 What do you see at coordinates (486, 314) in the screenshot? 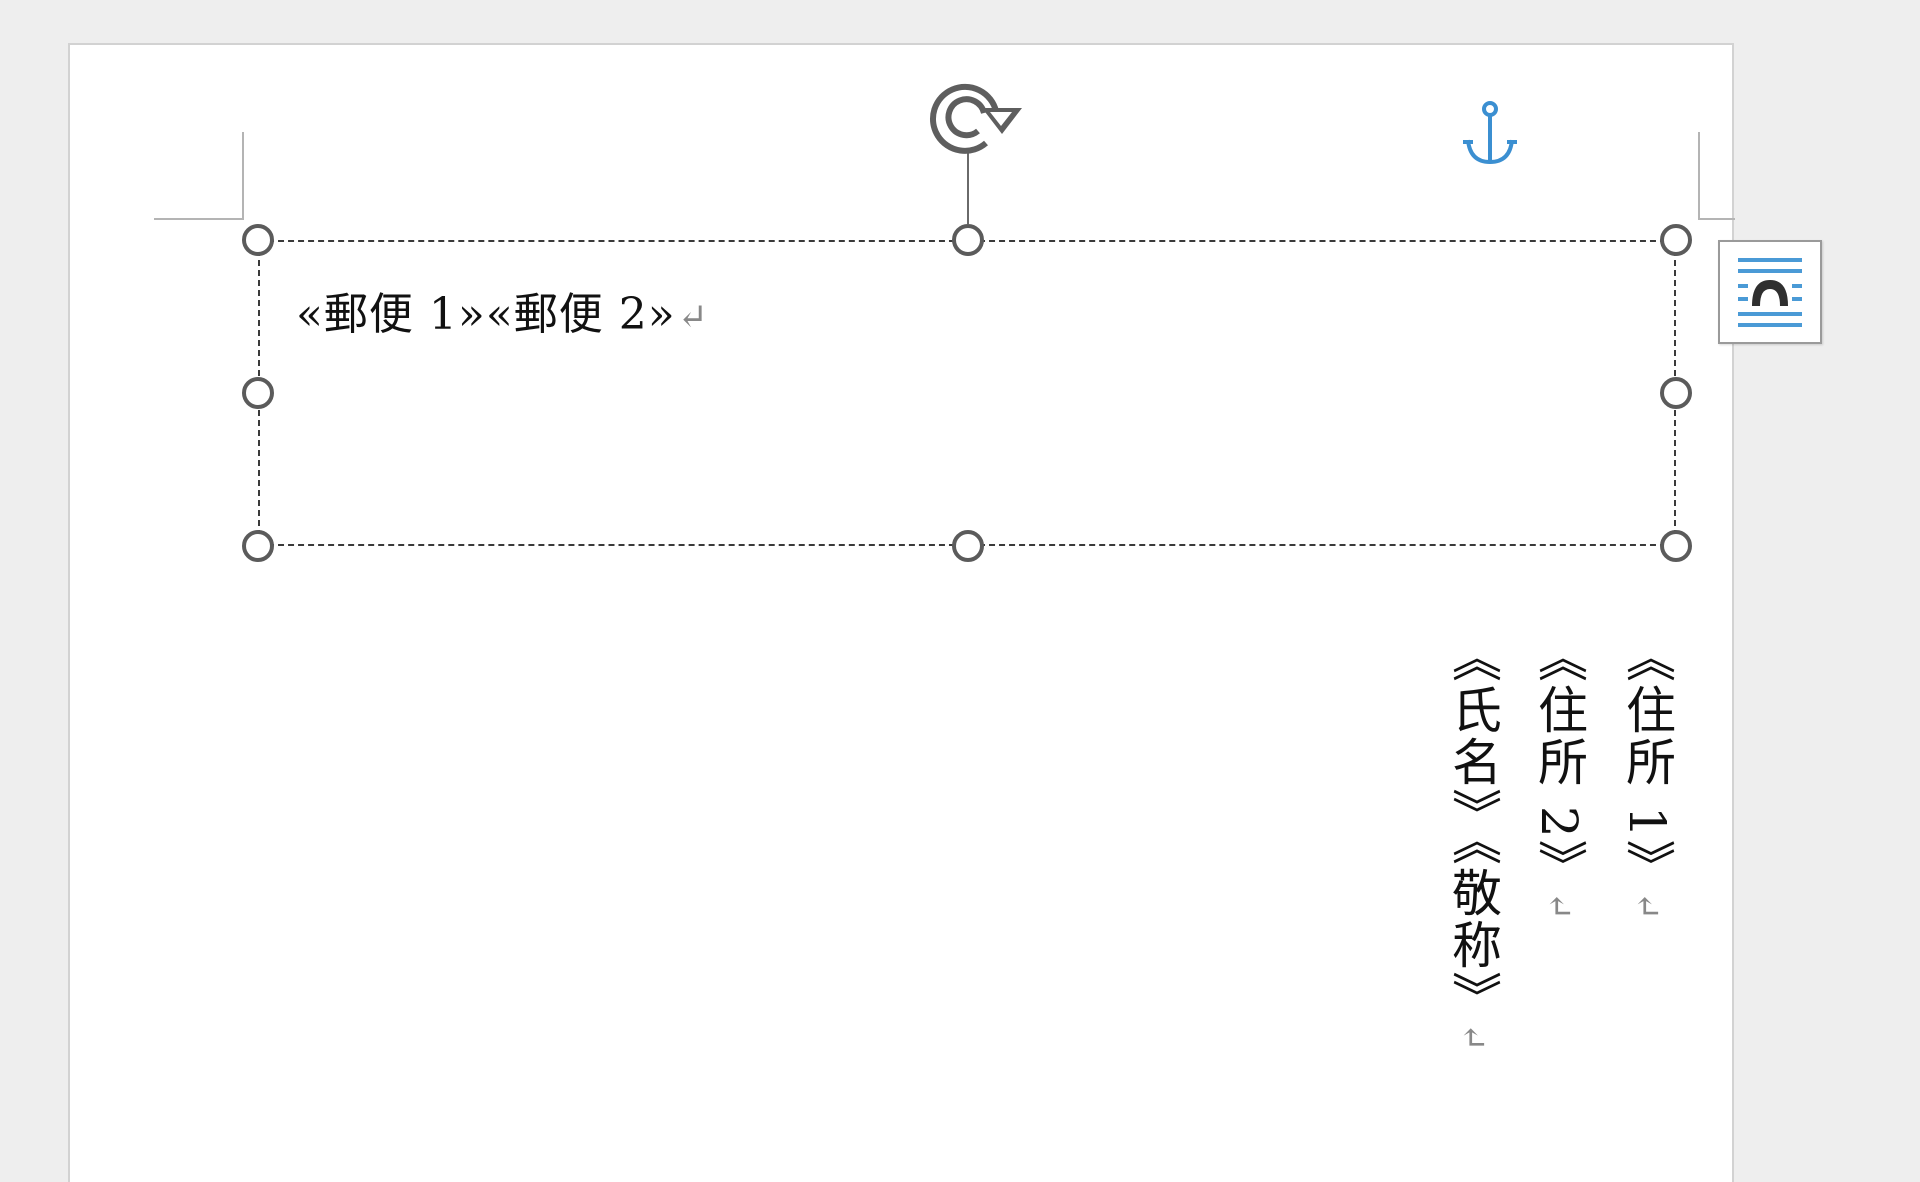
I see `postal-code-merge-fields: «郵便 1»«郵便 2»` at bounding box center [486, 314].